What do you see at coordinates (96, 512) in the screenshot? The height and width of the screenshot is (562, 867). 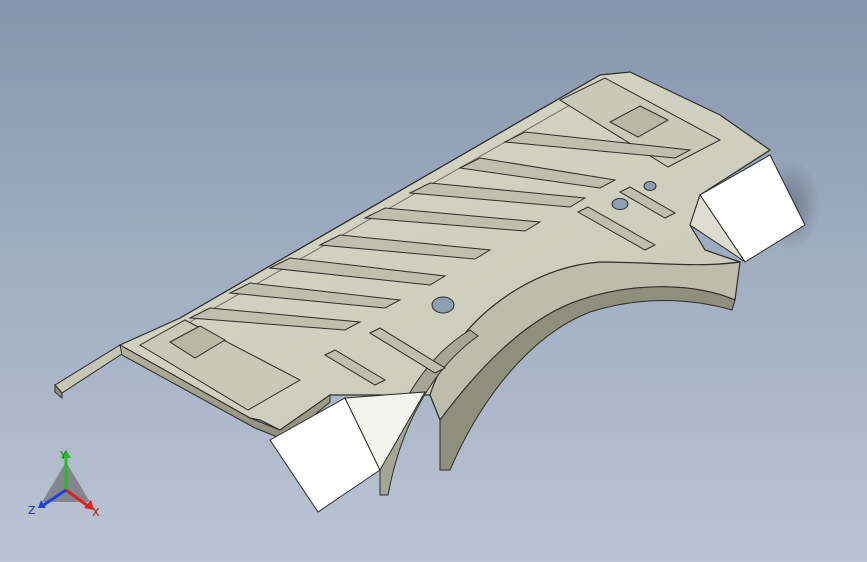 I see `x-axis-label: X` at bounding box center [96, 512].